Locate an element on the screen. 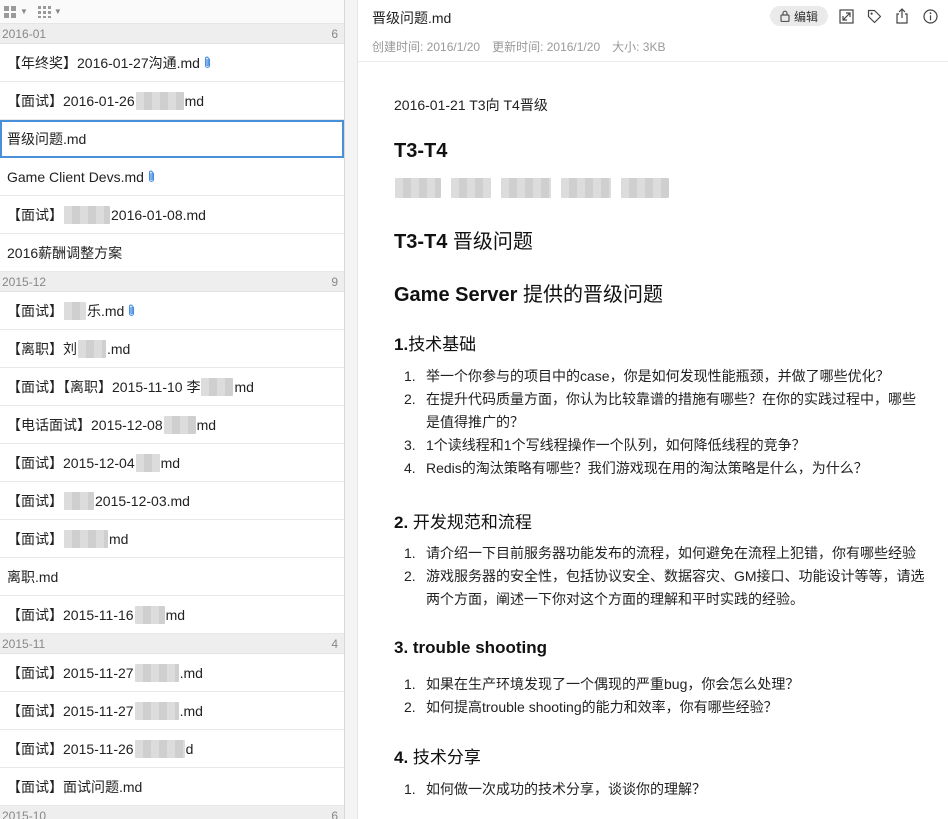 The width and height of the screenshot is (948, 819). date-line: 2016-01-21 T3向 T4晋级 is located at coordinates (471, 105).